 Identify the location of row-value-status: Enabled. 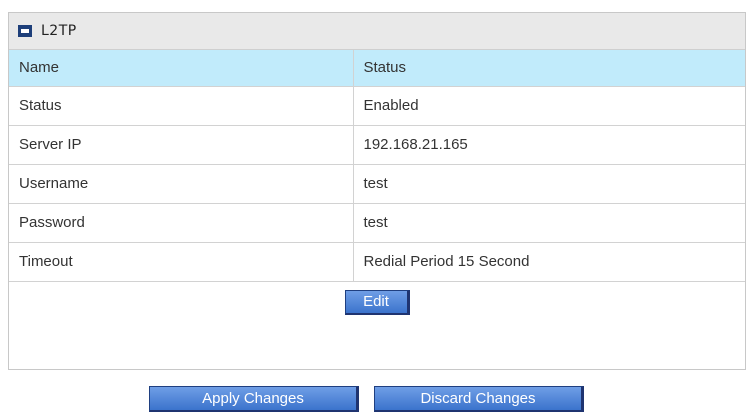
(549, 106).